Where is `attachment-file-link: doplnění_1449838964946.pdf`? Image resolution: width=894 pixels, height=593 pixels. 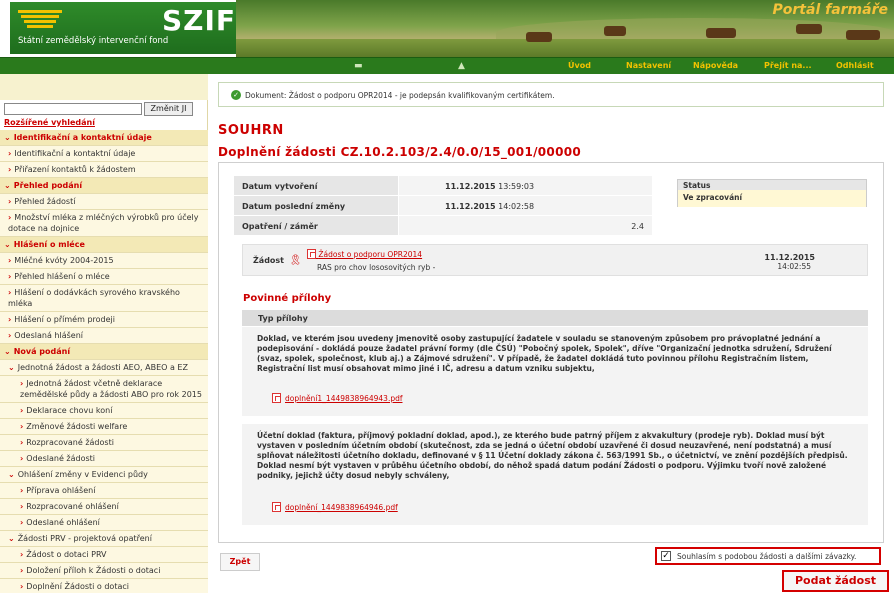
attachment-file-link: doplnění_1449838964946.pdf is located at coordinates (335, 507).